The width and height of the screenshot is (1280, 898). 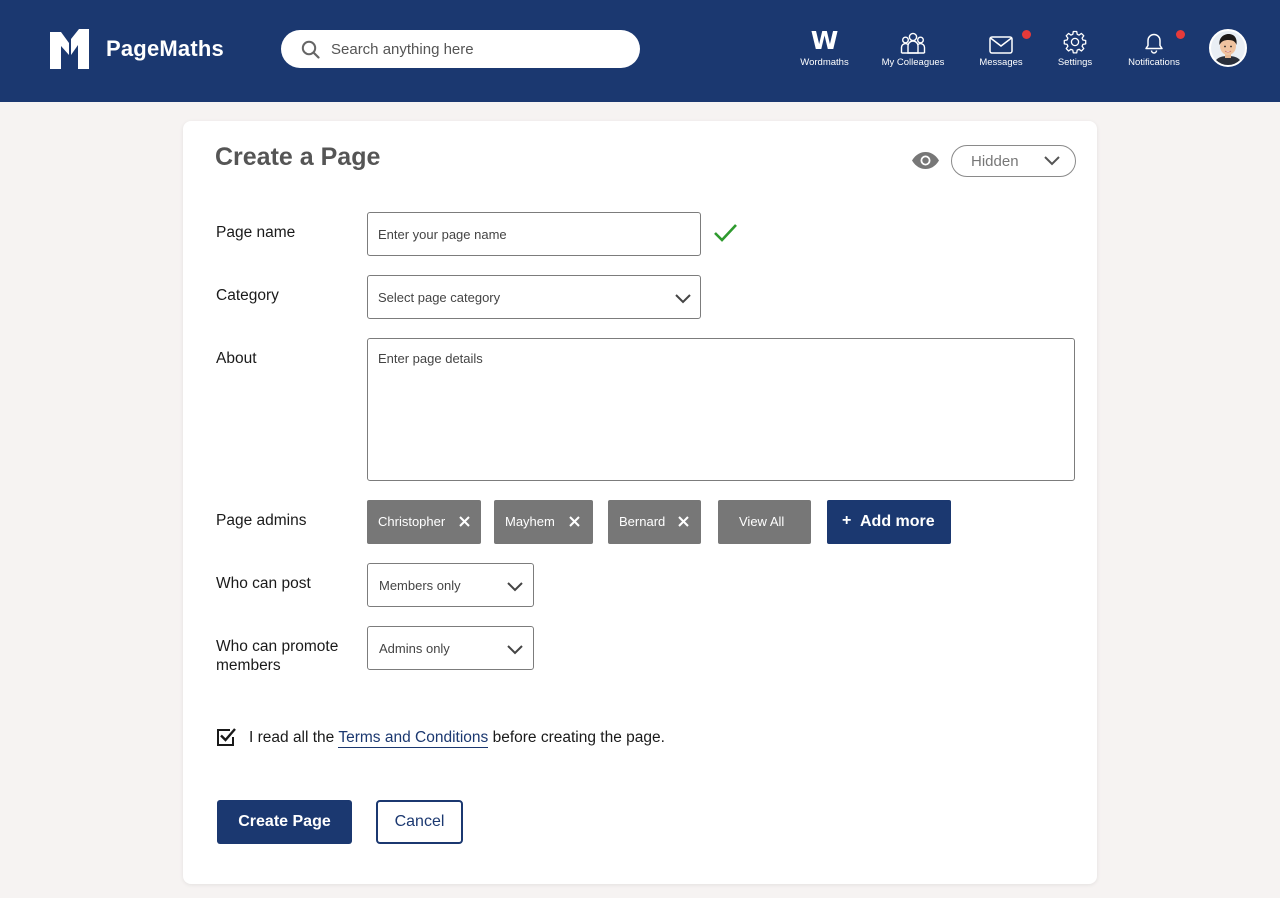 I want to click on bell-icon, so click(x=1154, y=43).